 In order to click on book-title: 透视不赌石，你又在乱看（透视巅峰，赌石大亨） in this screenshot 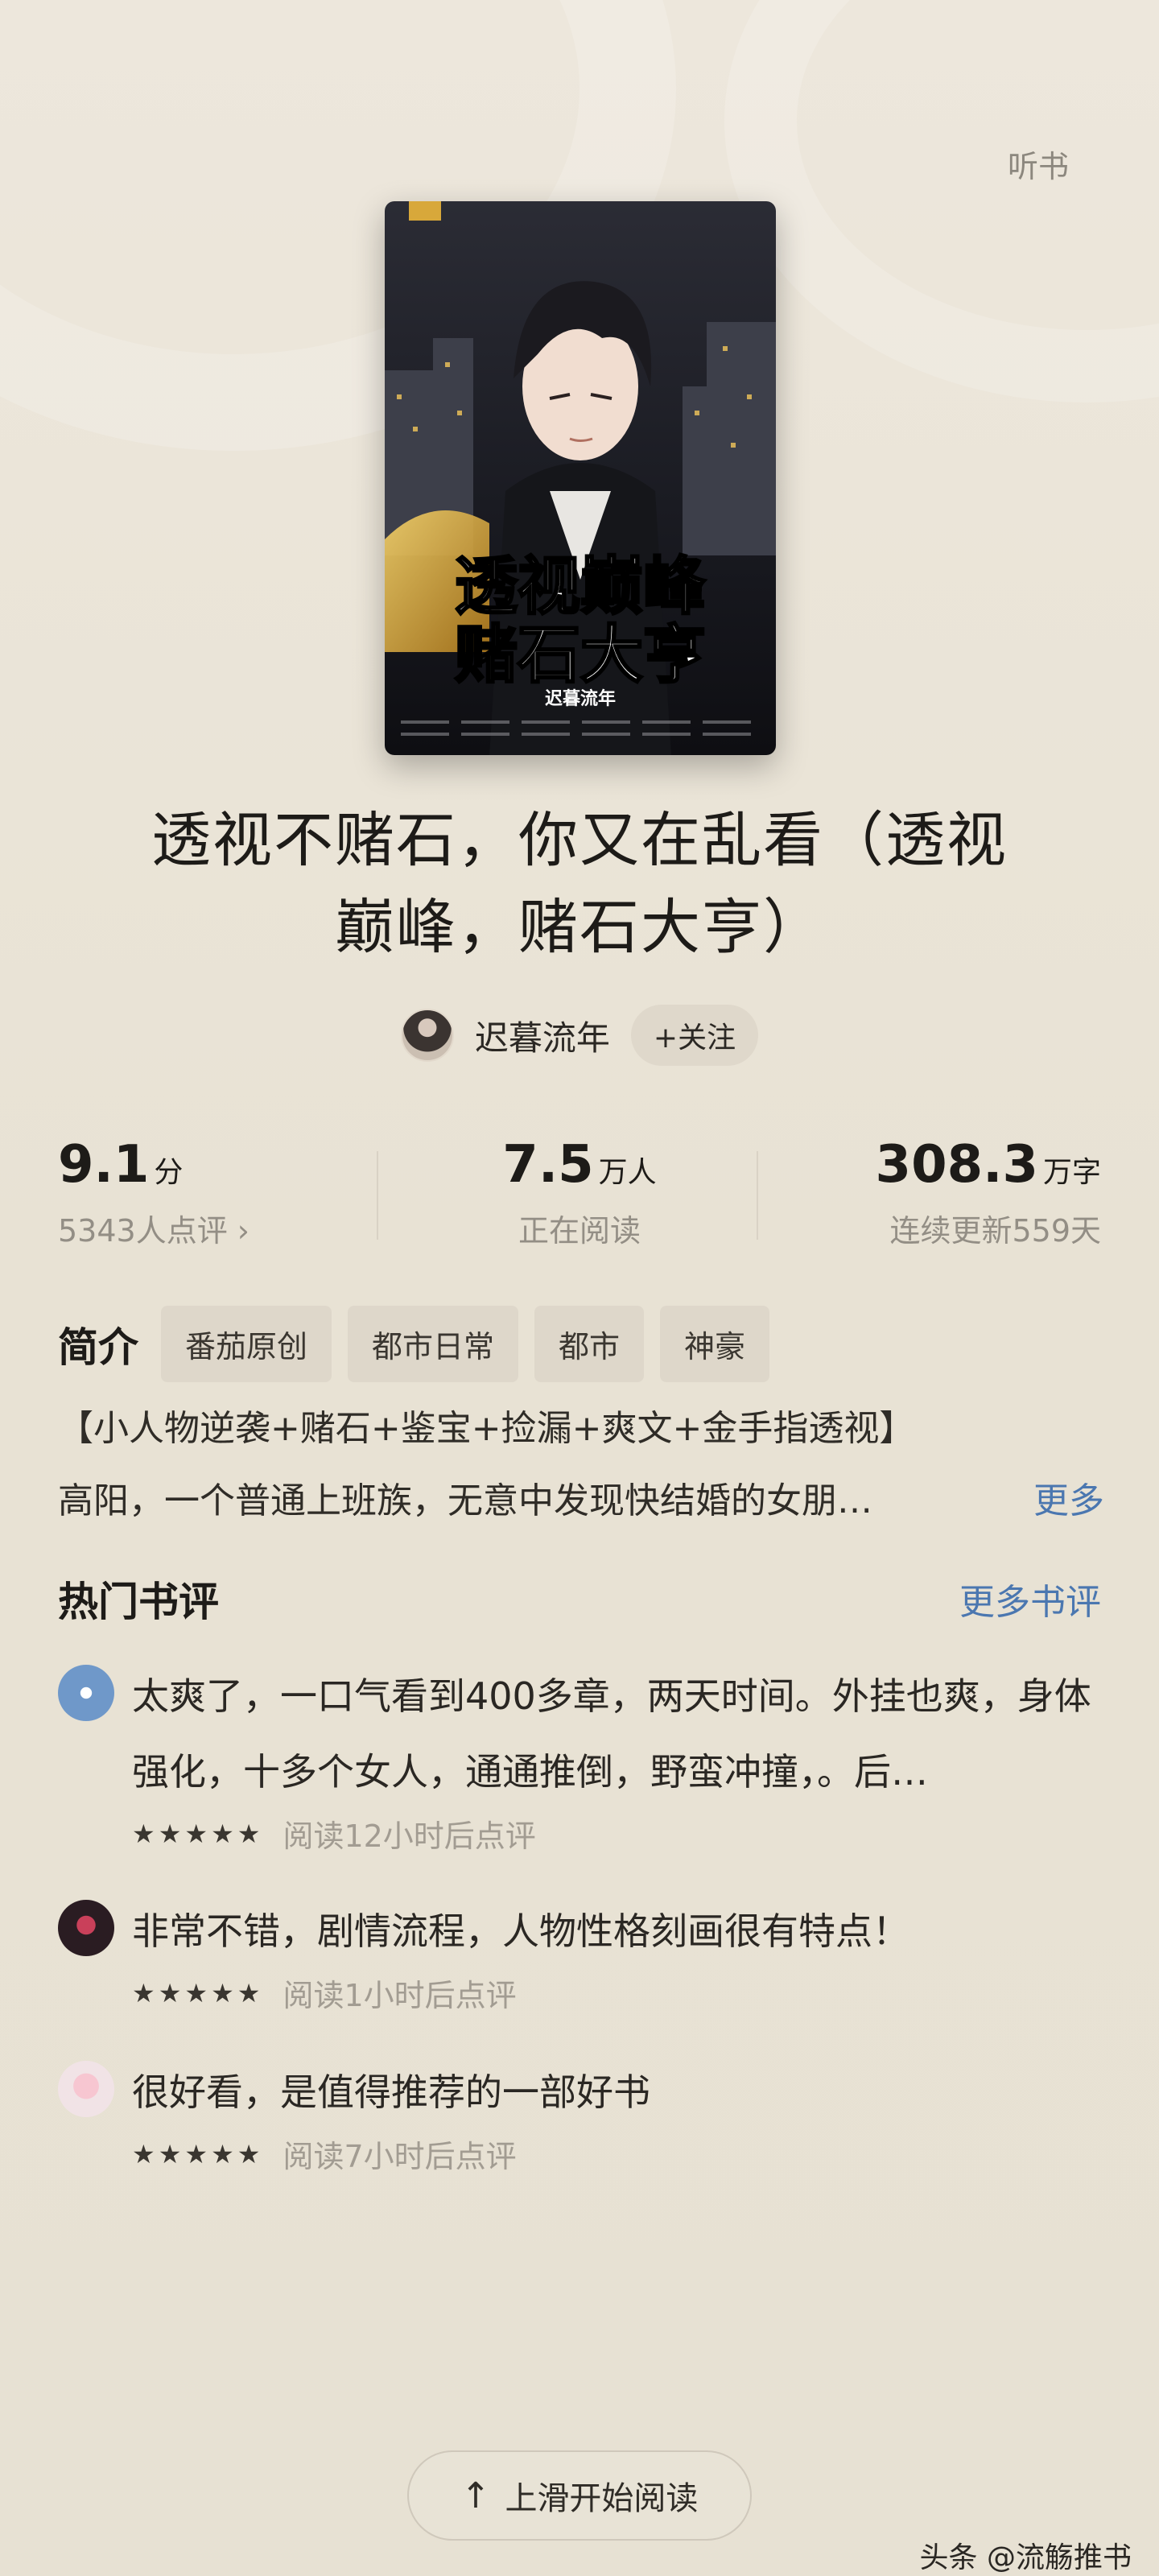, I will do `click(579, 884)`.